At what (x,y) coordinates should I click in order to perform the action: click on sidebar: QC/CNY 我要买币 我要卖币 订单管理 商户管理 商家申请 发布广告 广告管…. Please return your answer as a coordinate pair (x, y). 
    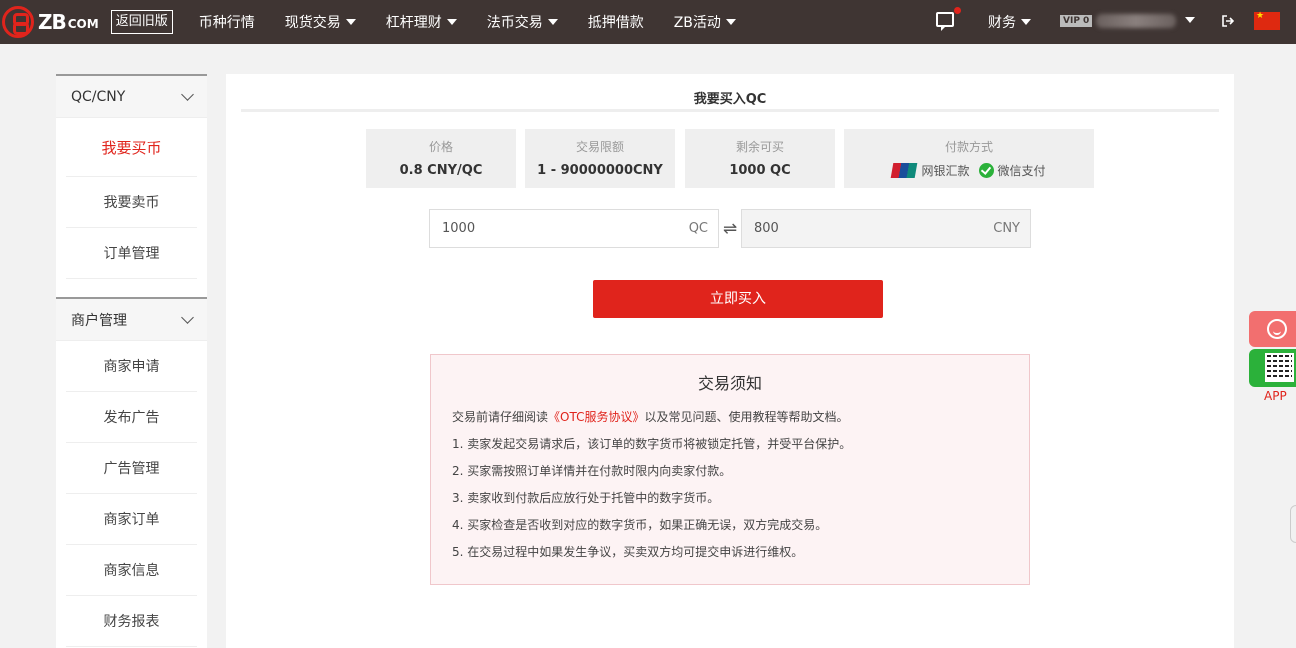
    Looking at the image, I should click on (131, 361).